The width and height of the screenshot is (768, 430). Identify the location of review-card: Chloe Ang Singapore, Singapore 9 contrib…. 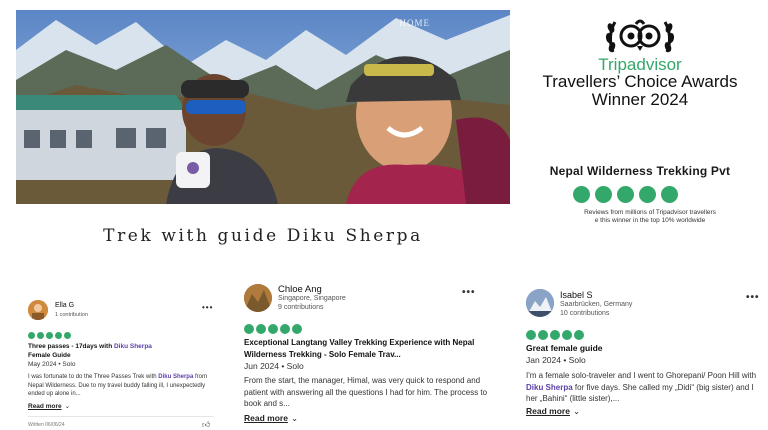
(364, 353).